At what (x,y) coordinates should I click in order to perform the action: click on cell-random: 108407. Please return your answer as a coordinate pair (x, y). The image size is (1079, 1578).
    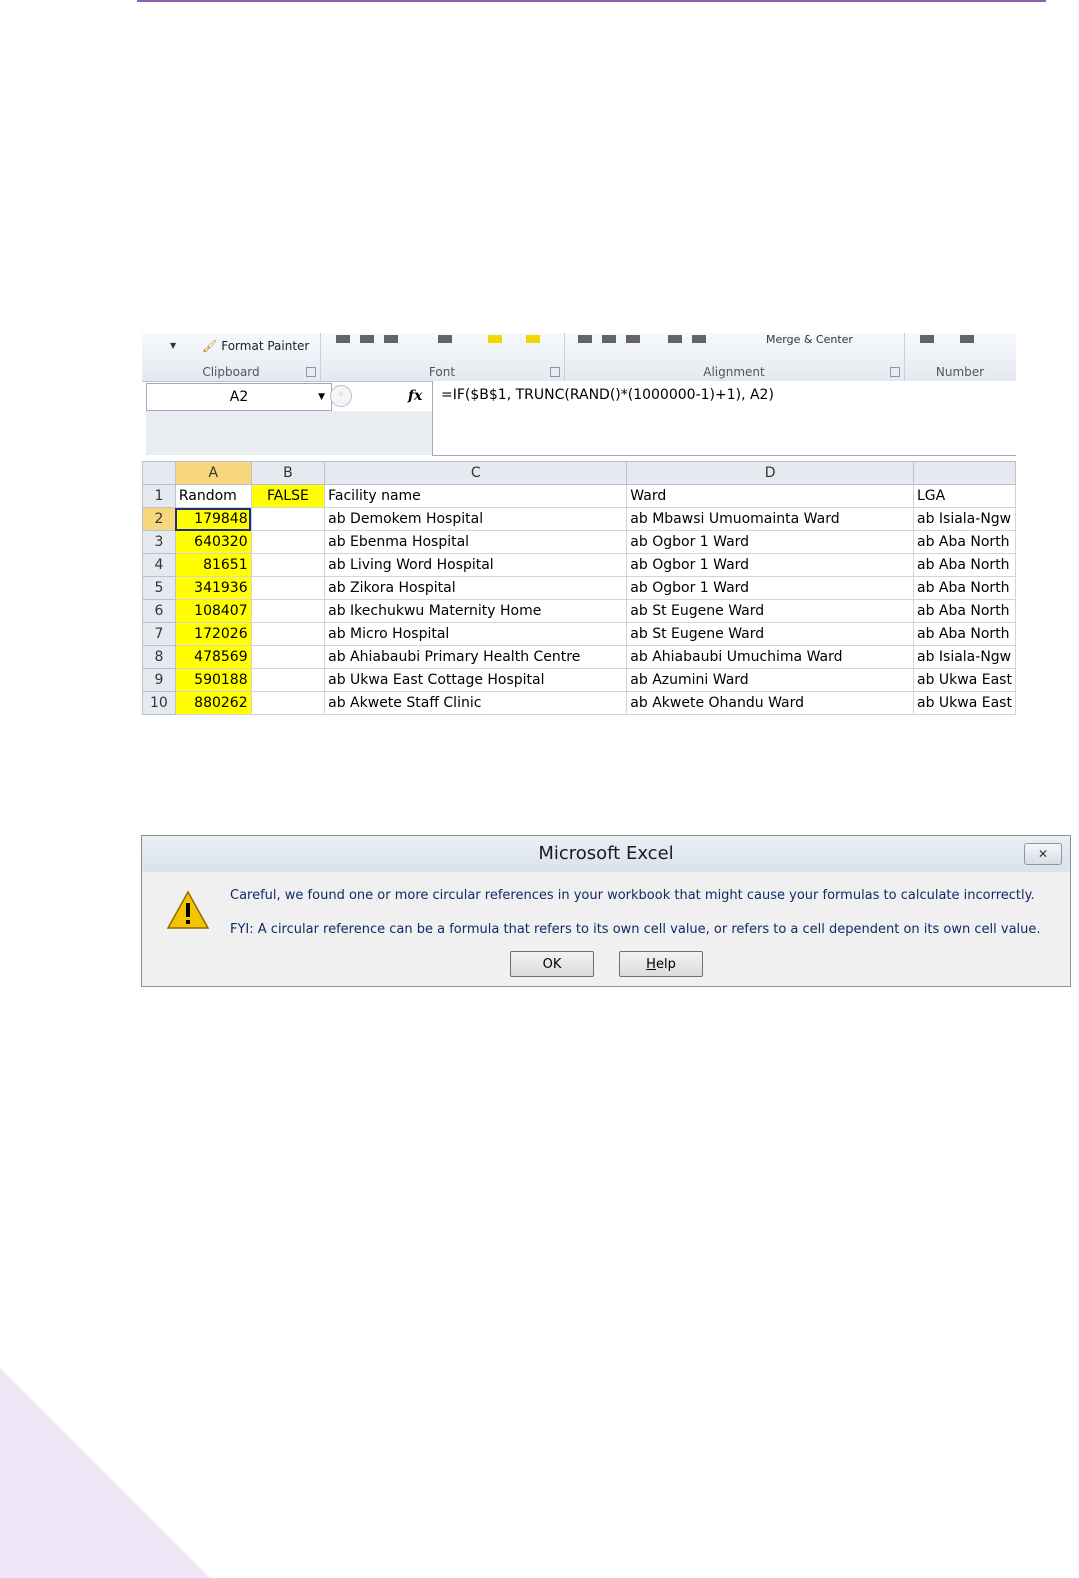
    Looking at the image, I should click on (213, 611).